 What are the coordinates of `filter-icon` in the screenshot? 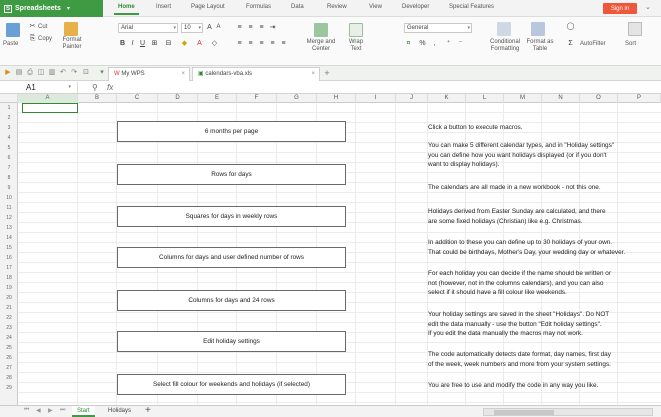 It's located at (635, 29).